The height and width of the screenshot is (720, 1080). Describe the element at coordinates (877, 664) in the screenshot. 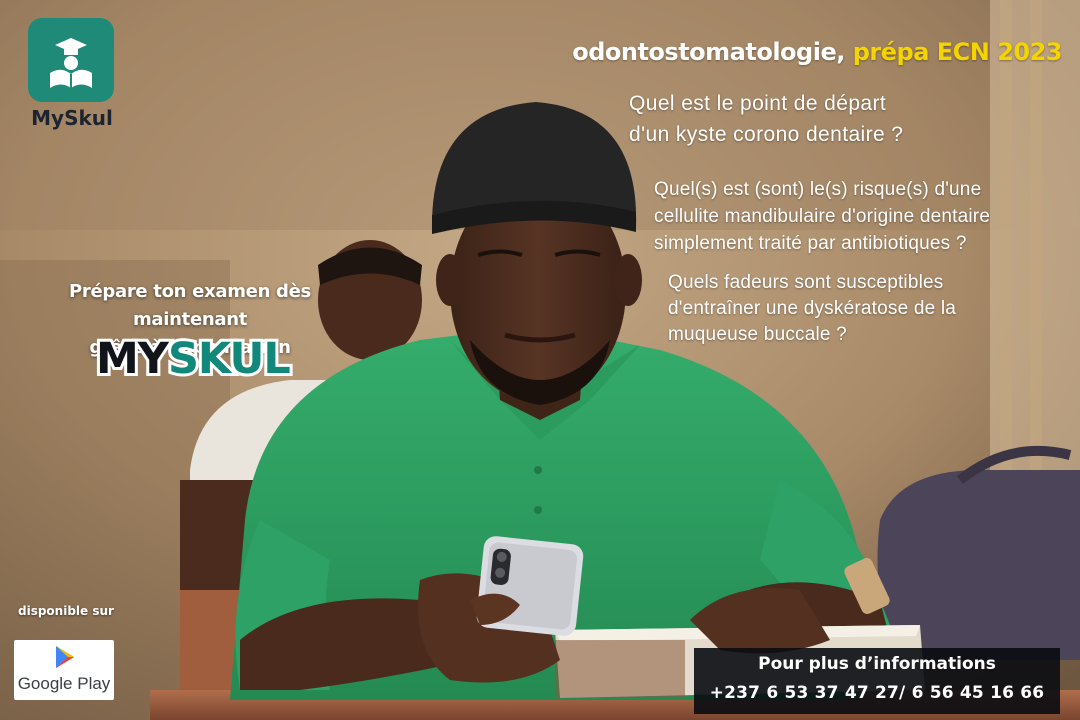

I see `contact-title: Pour plus d’informations` at that location.